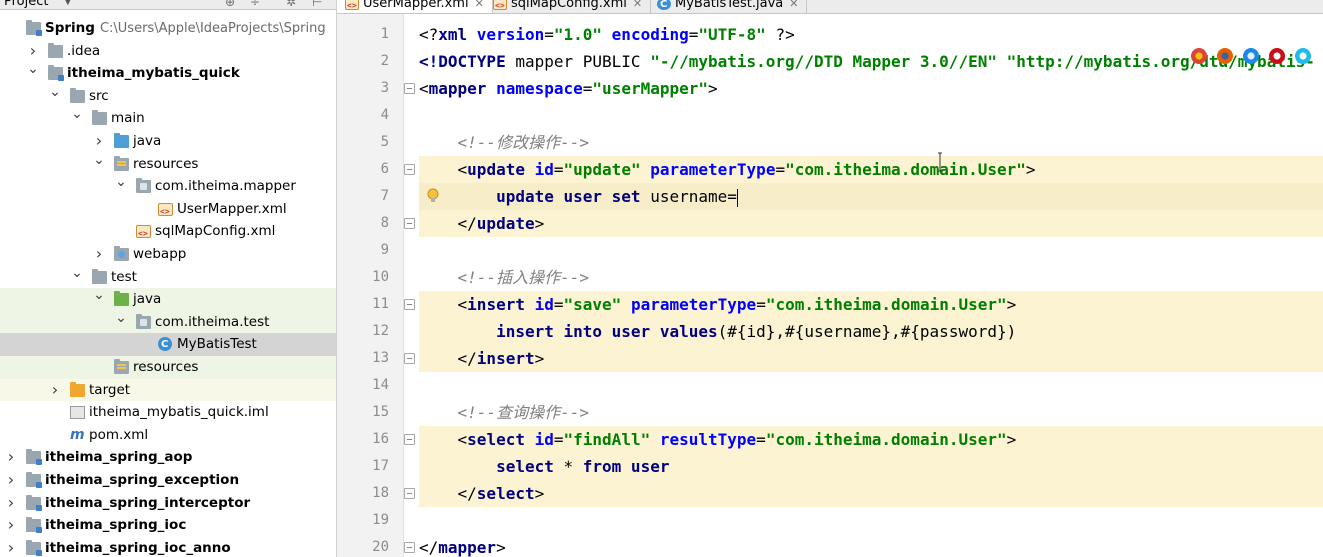  I want to click on line-number: 18, so click(380, 493).